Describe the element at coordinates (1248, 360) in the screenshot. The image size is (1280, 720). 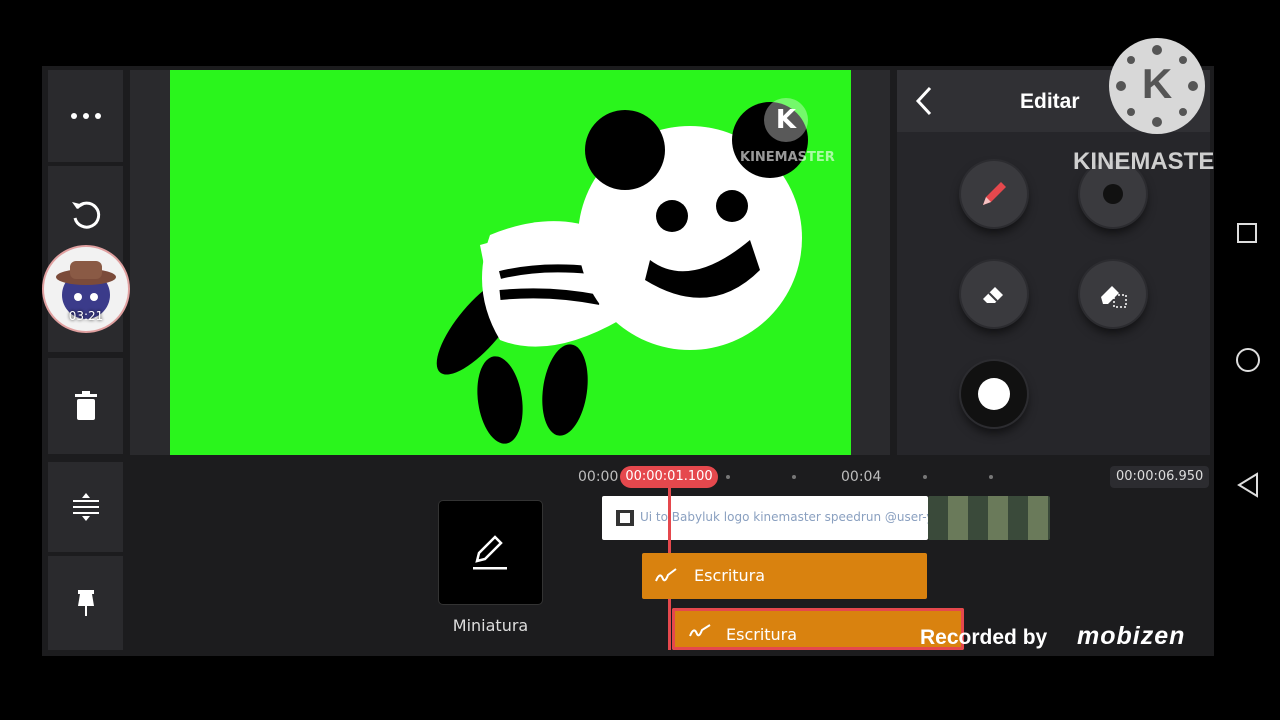
I see `circle-nav-icon` at that location.